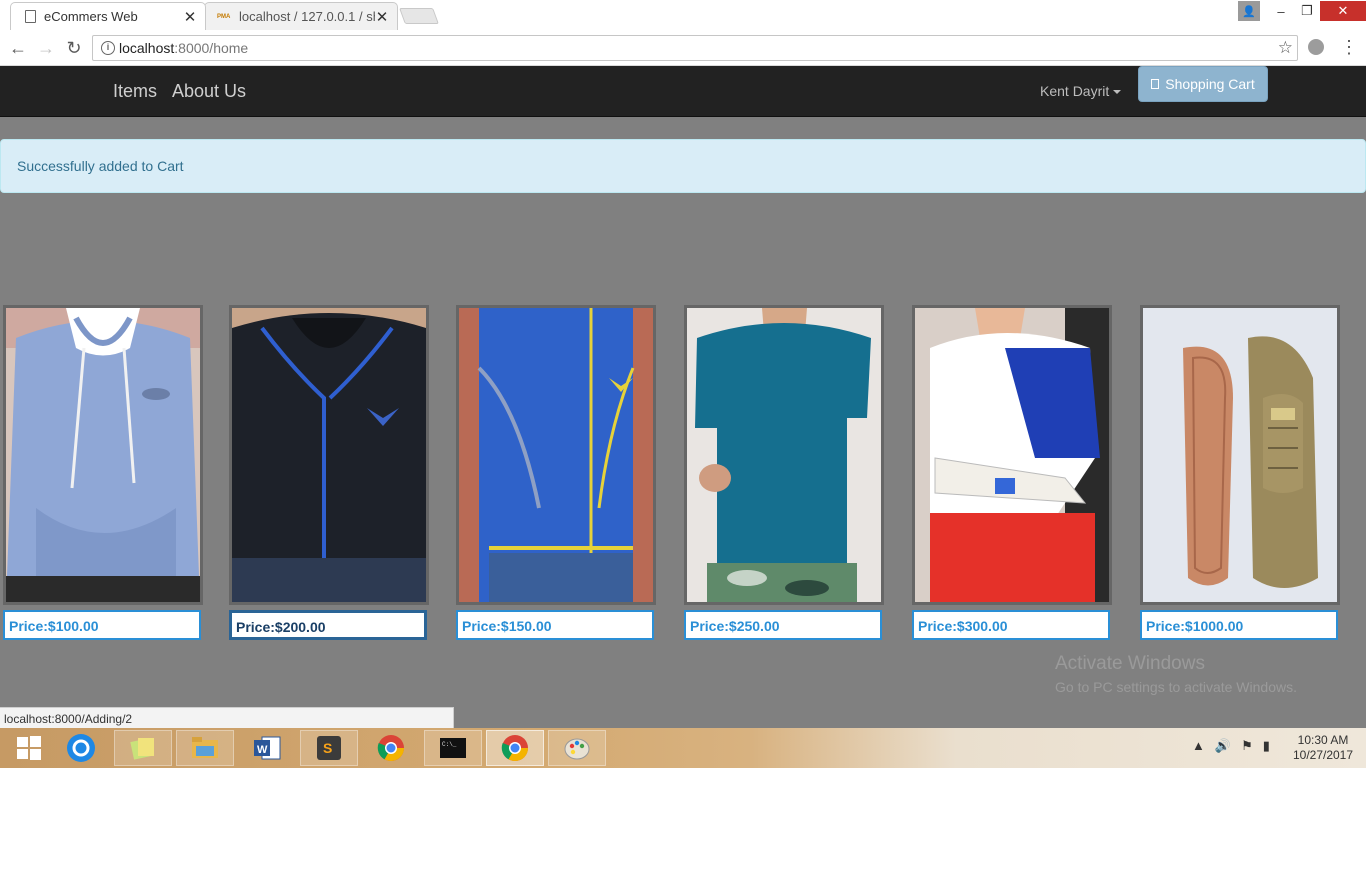 The image size is (1366, 874). What do you see at coordinates (328, 625) in the screenshot?
I see `price-label: Price:$200.00` at bounding box center [328, 625].